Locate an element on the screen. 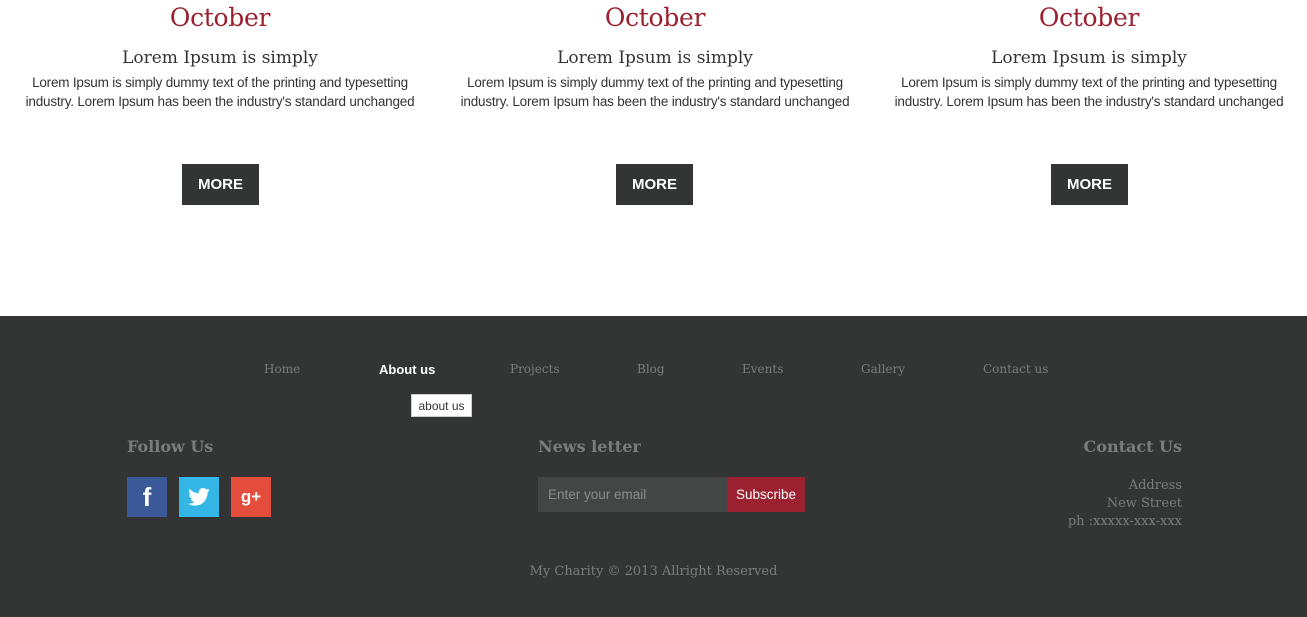  nav-tooltip: about us is located at coordinates (441, 405).